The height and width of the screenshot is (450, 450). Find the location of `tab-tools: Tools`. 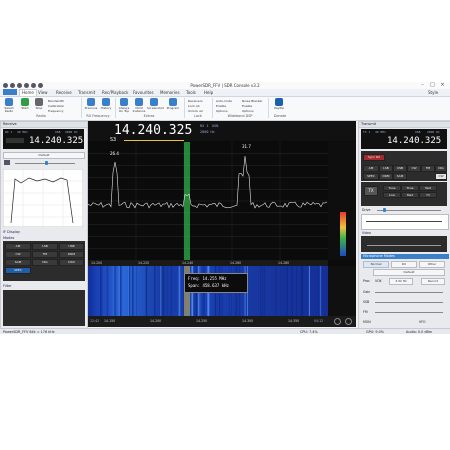

tab-tools: Tools is located at coordinates (191, 92).